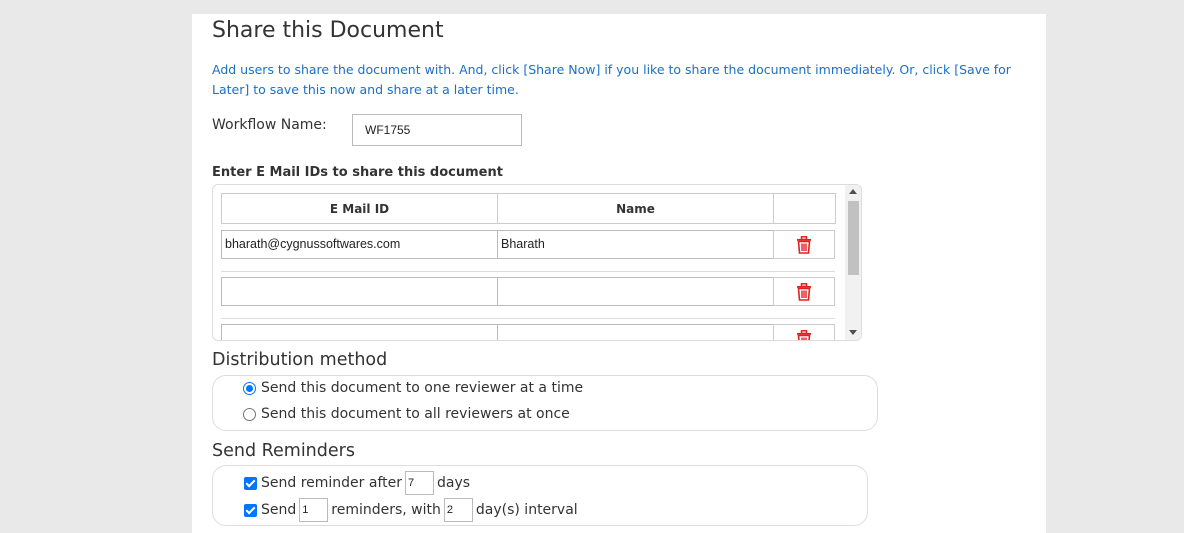  I want to click on workflow-name-label: Workflow Name:, so click(269, 125).